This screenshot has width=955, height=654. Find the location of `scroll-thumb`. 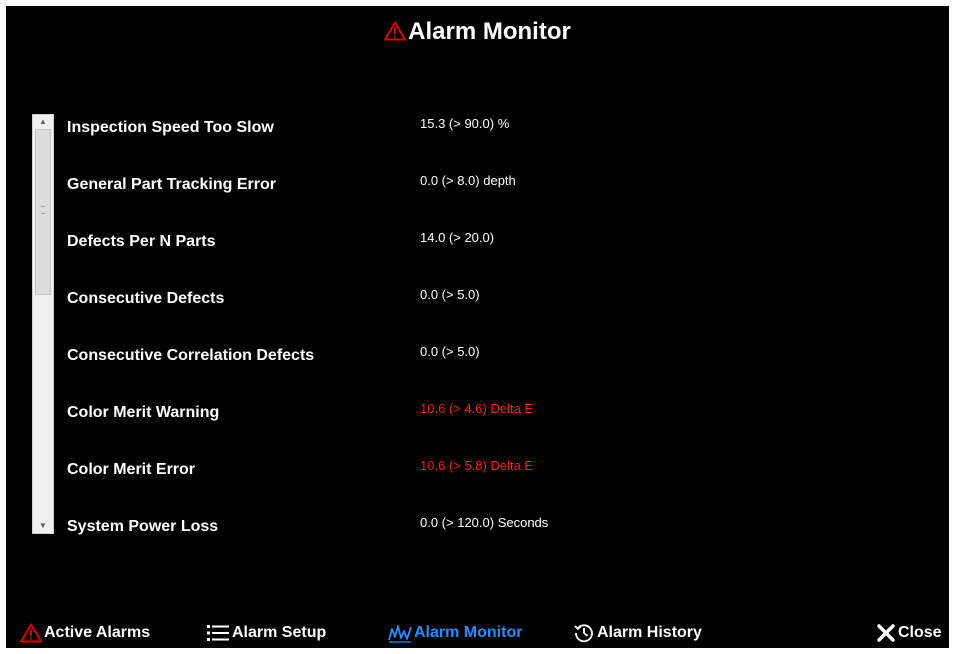

scroll-thumb is located at coordinates (43, 212).